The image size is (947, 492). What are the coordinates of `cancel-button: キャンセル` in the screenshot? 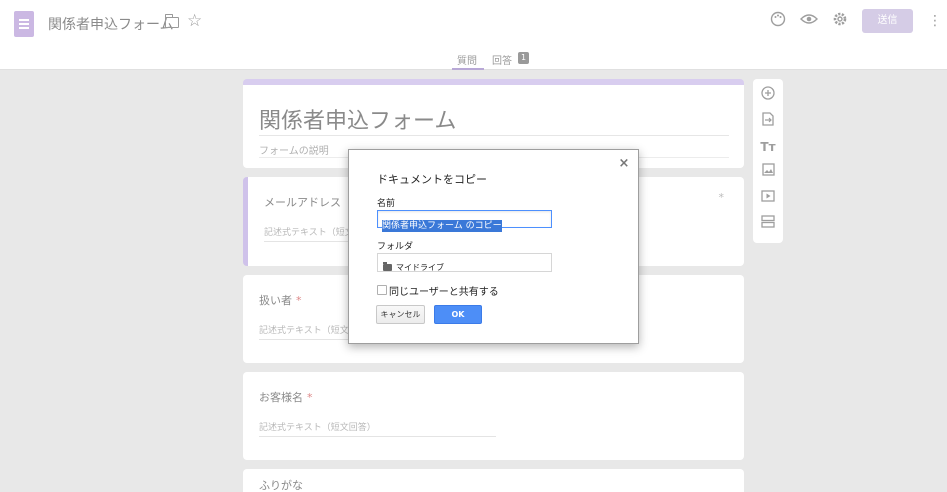 It's located at (400, 314).